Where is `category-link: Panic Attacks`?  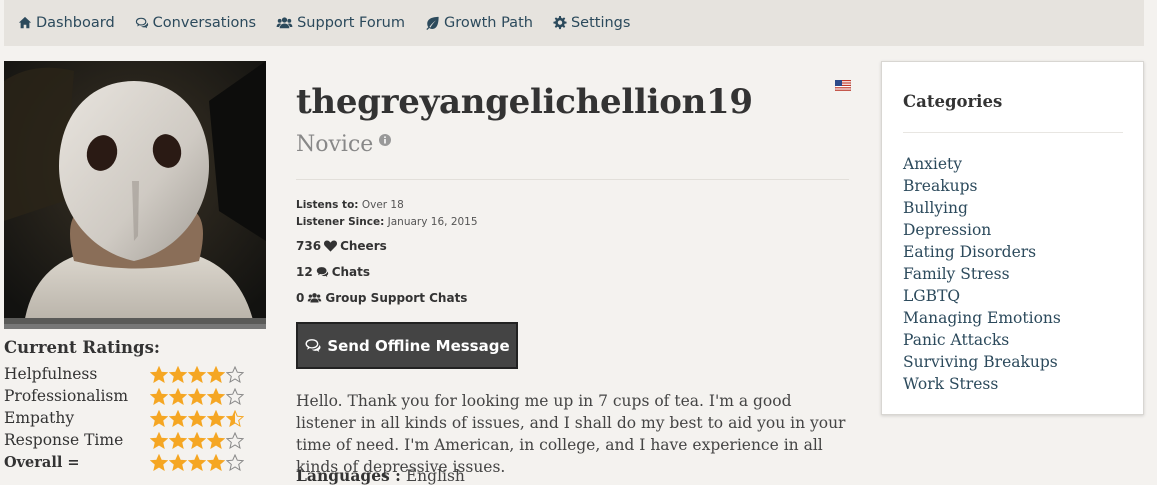 category-link: Panic Attacks is located at coordinates (982, 340).